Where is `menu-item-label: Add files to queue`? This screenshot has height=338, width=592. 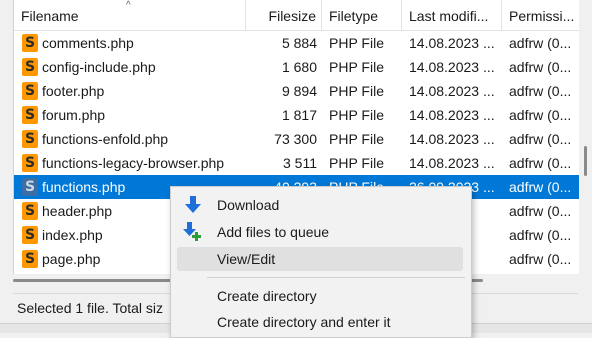
menu-item-label: Add files to queue is located at coordinates (273, 232).